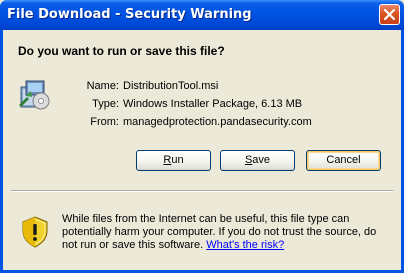  What do you see at coordinates (129, 14) in the screenshot?
I see `window-title: File Download - Security Warning` at bounding box center [129, 14].